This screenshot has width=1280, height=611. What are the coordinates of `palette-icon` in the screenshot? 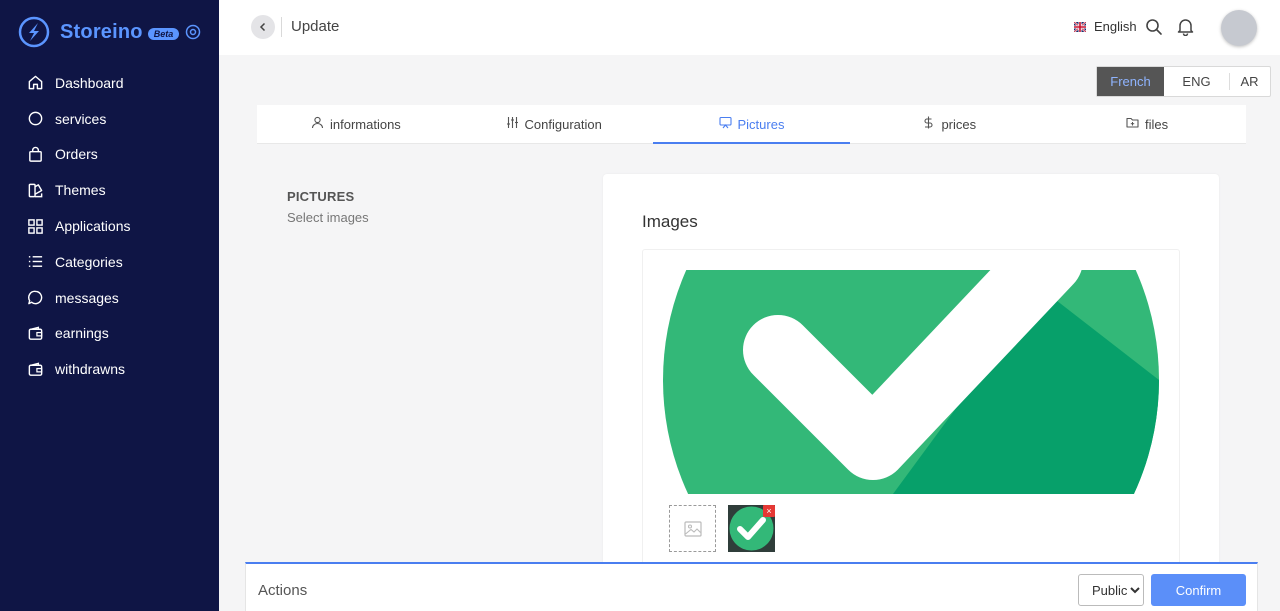 It's located at (35, 190).